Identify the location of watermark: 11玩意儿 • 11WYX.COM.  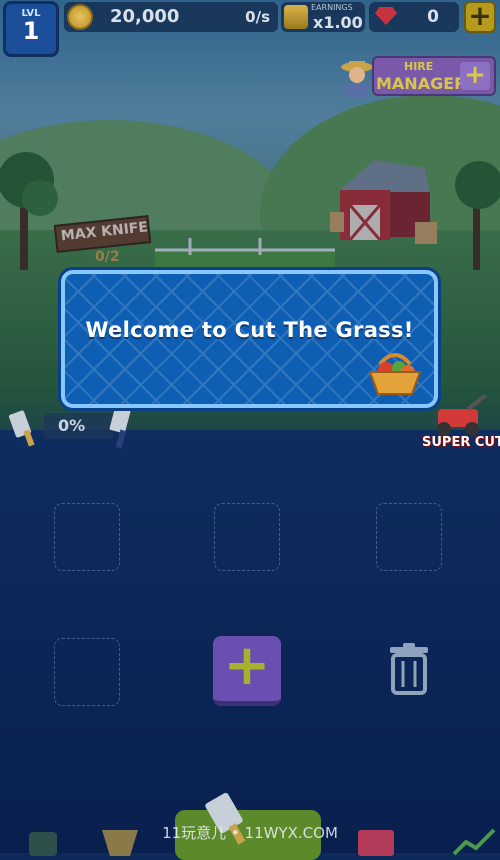
(250, 833).